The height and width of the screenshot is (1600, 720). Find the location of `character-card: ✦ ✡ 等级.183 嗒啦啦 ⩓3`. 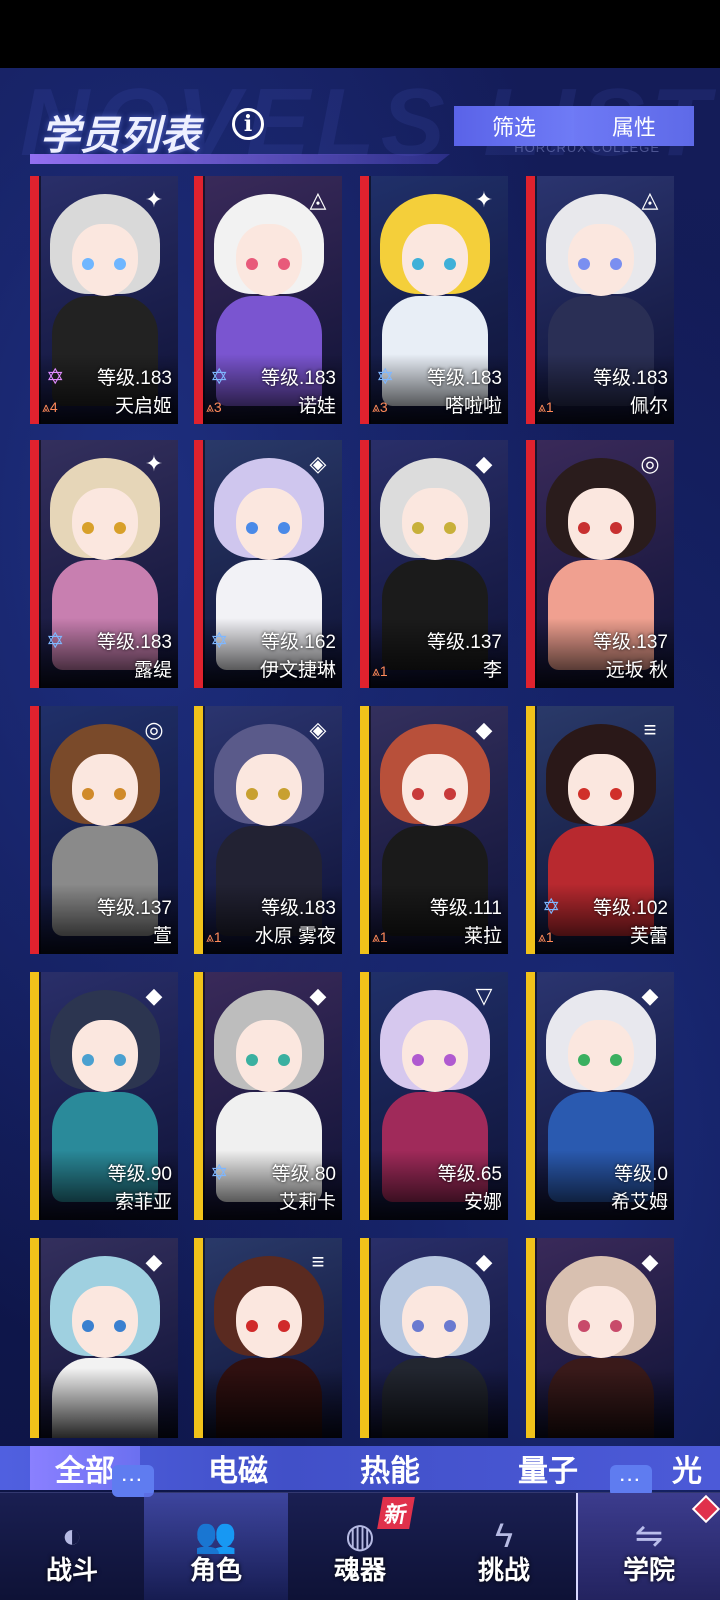

character-card: ✦ ✡ 等级.183 嗒啦啦 ⩓3 is located at coordinates (434, 300).